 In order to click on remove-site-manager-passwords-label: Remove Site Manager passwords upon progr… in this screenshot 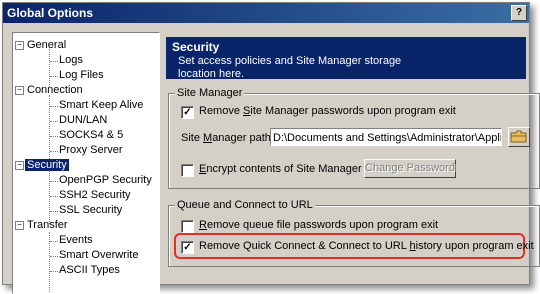, I will do `click(327, 111)`.